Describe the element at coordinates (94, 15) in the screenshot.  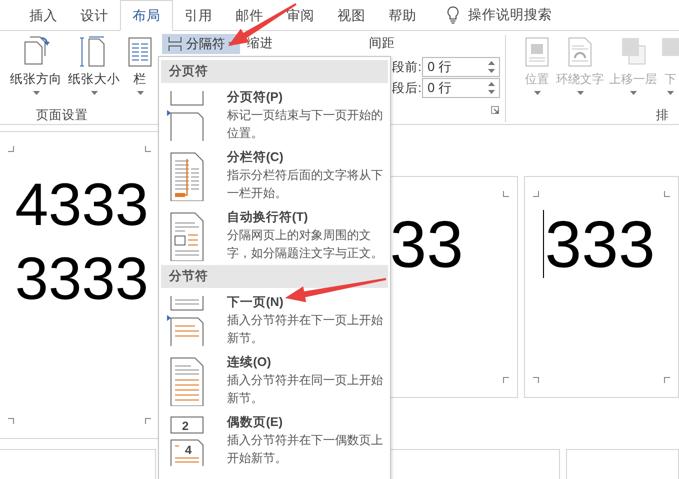
I see `ribbon-tab: 设计` at that location.